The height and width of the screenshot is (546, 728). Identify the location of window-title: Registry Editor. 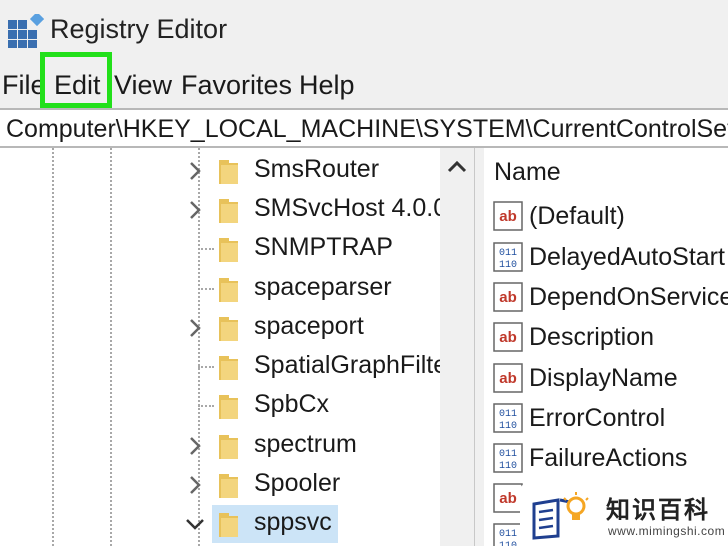
(139, 29).